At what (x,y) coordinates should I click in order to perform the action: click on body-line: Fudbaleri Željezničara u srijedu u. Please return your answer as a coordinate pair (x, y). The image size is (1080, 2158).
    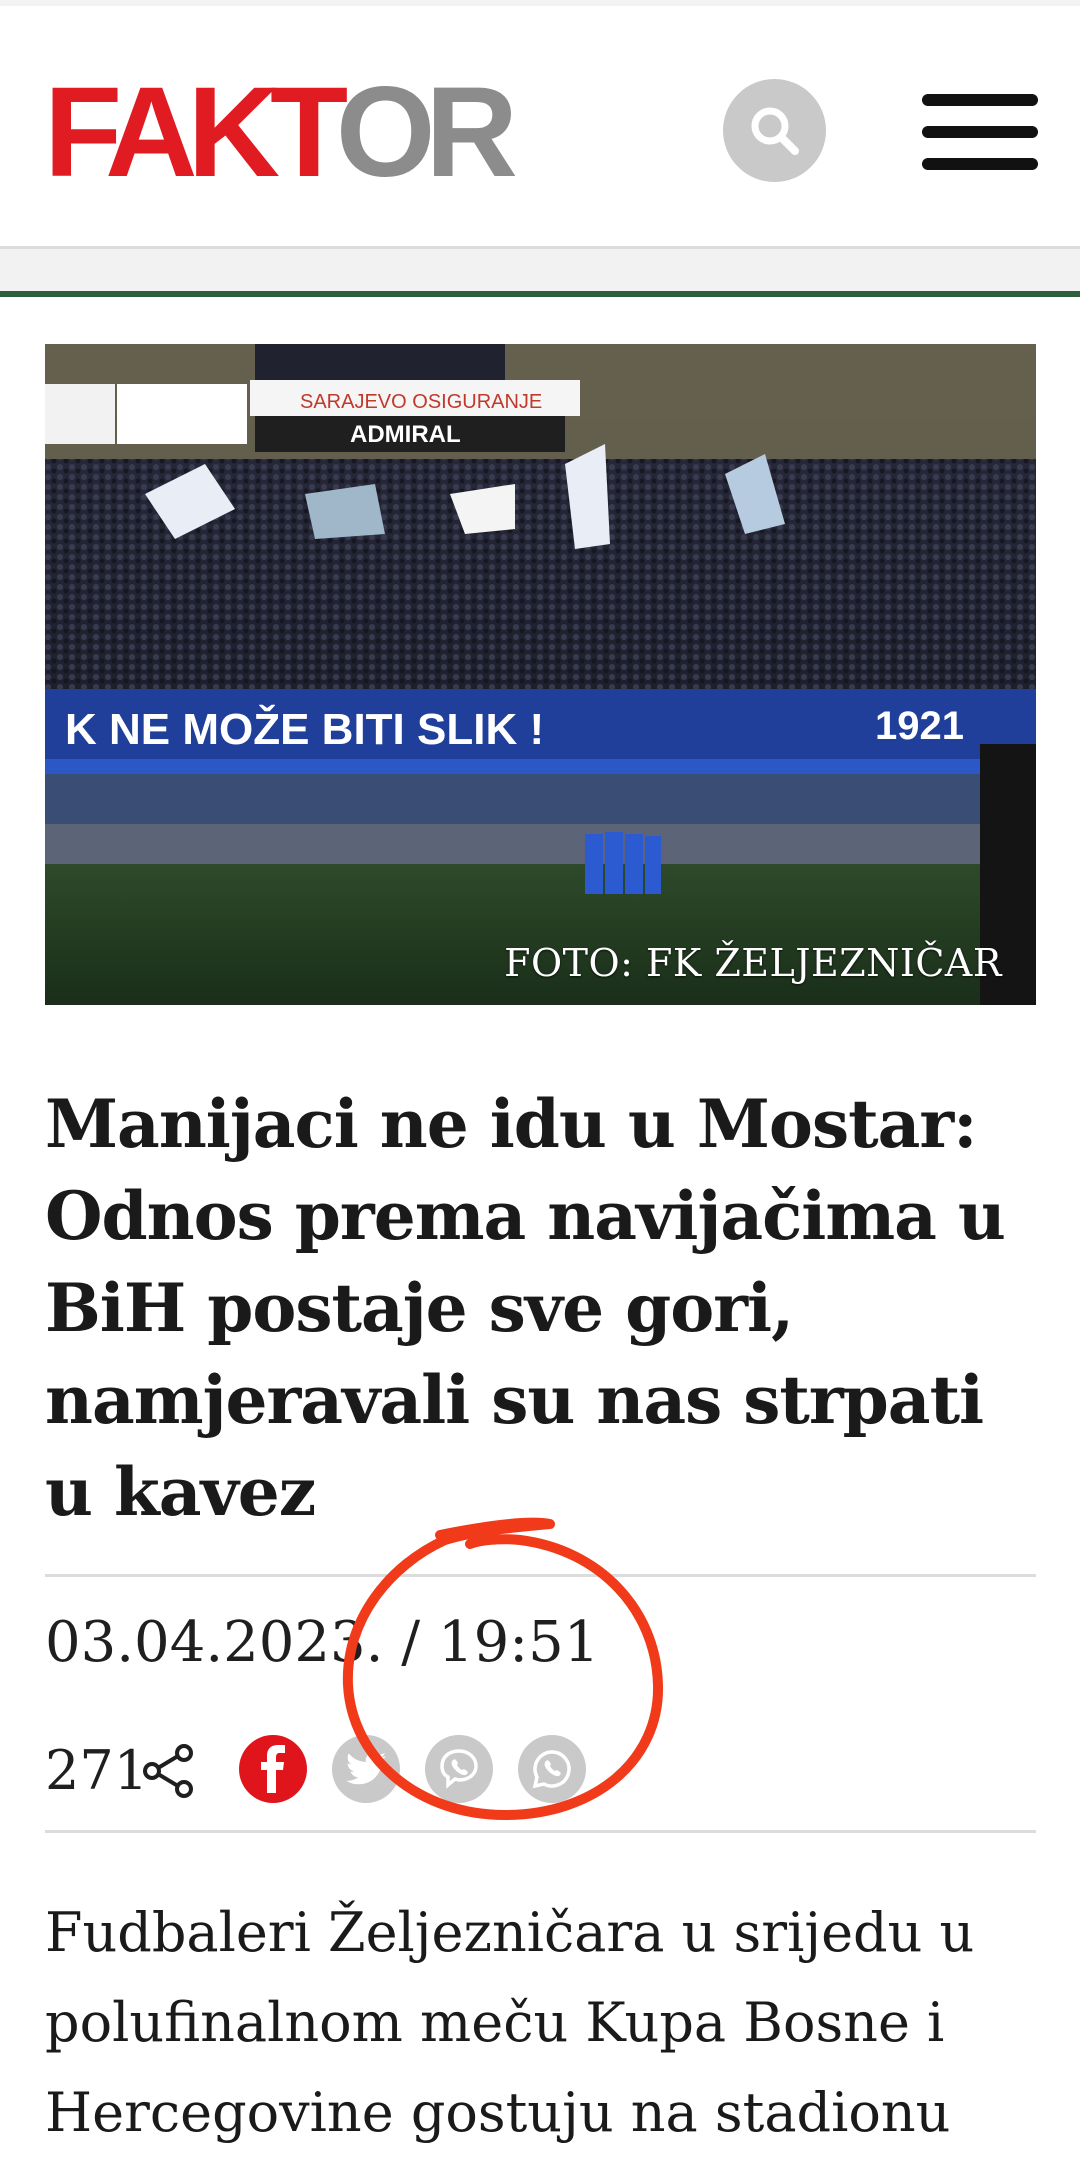
    Looking at the image, I should click on (510, 1932).